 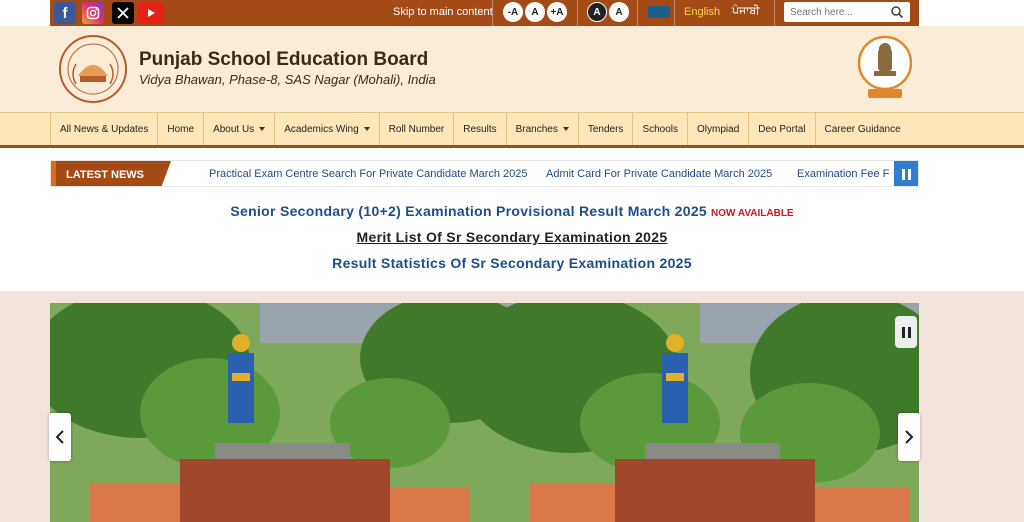 What do you see at coordinates (65, 13) in the screenshot?
I see `facebook-icon: f` at bounding box center [65, 13].